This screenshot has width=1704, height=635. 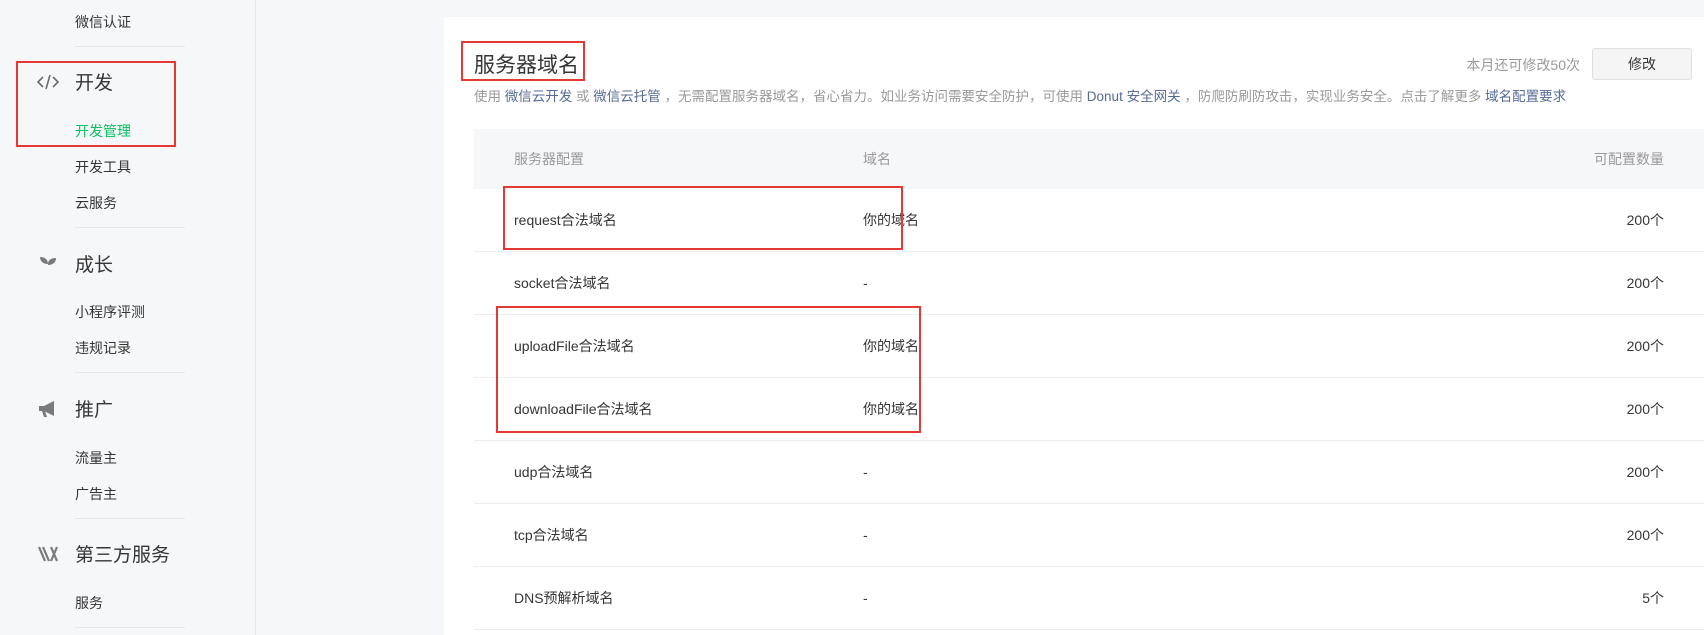 I want to click on sidebar-item-wechat-verify: 微信认证, so click(x=103, y=22).